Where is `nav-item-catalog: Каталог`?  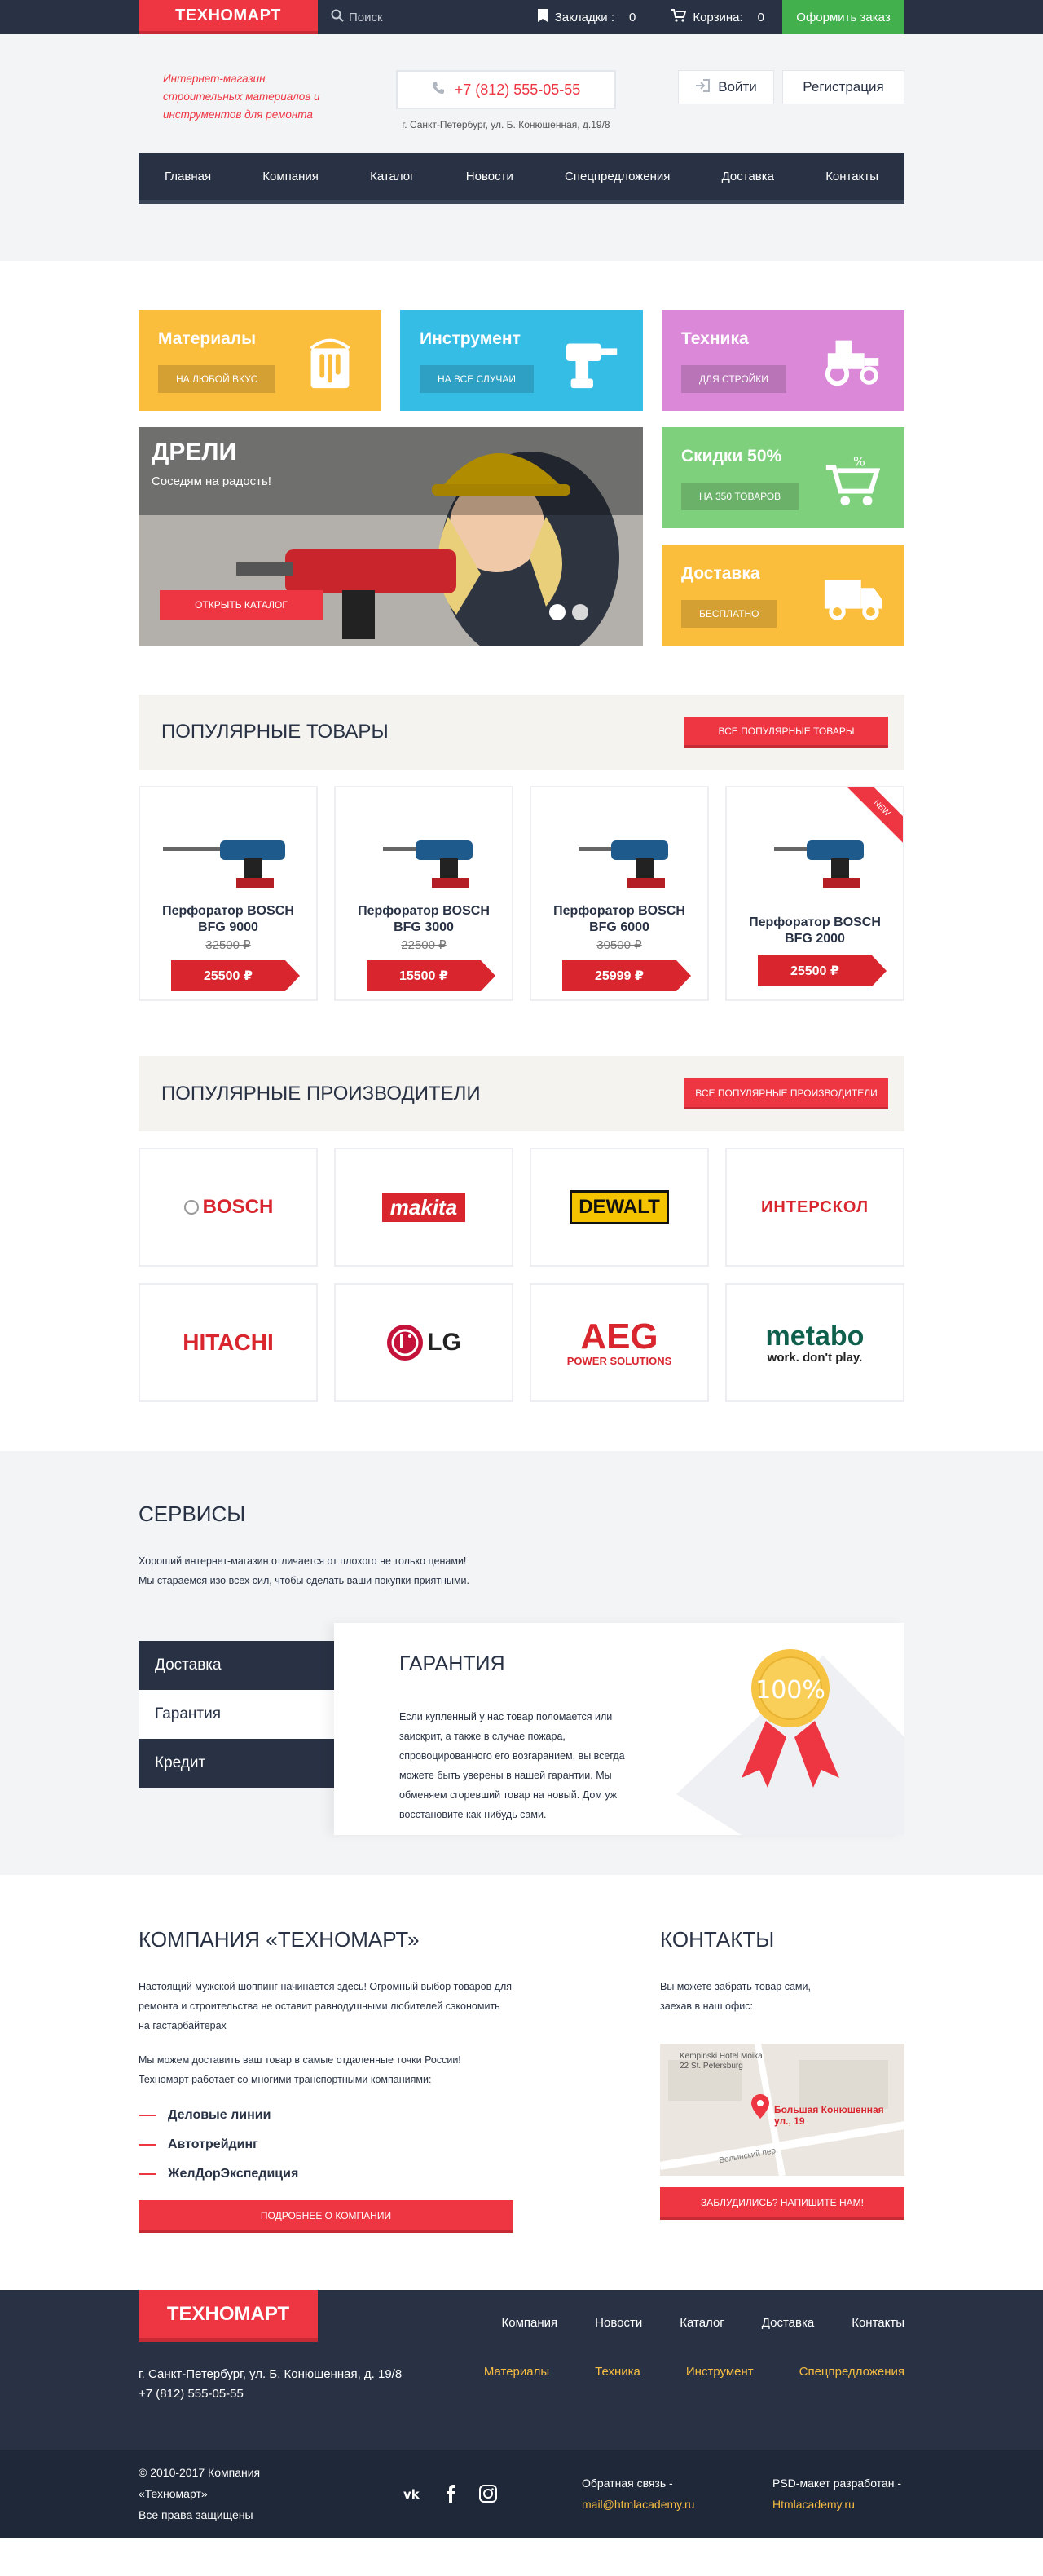
nav-item-catalog: Каталог is located at coordinates (393, 176).